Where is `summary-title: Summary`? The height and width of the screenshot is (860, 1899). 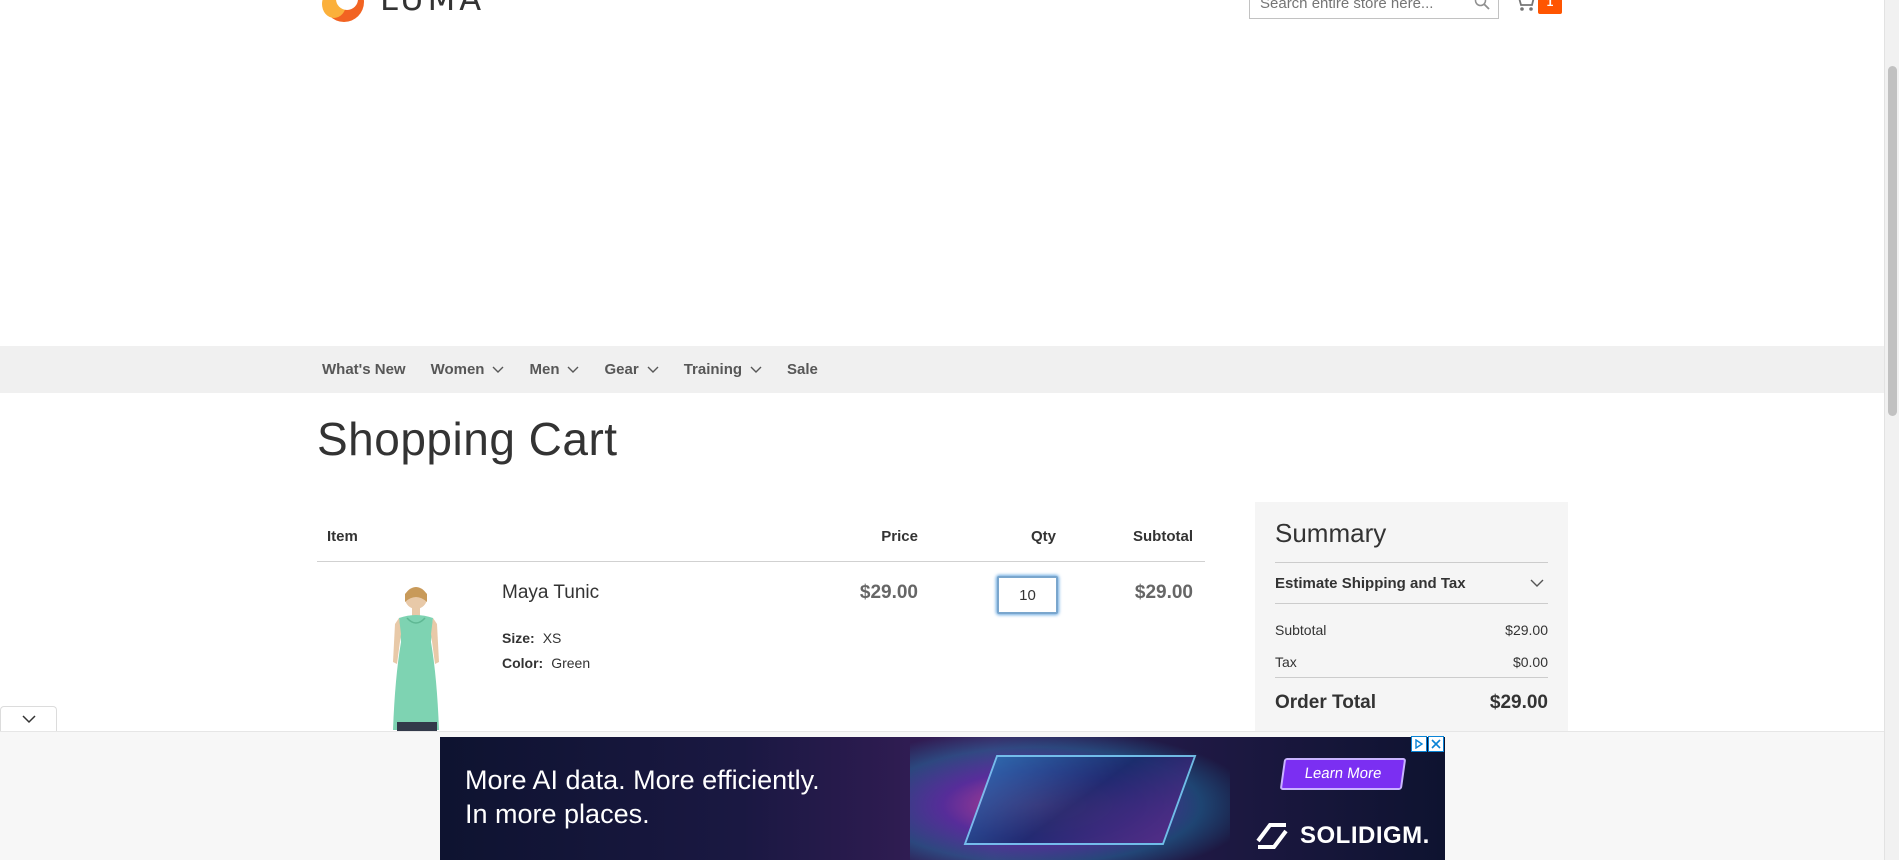
summary-title: Summary is located at coordinates (1331, 533).